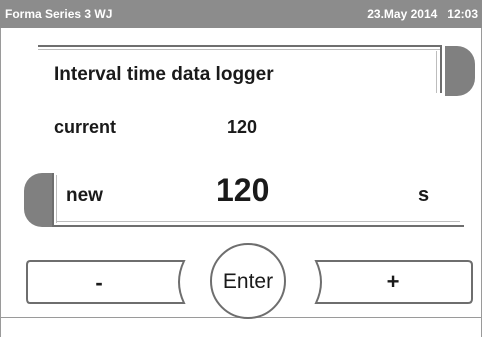  I want to click on device-name: Forma Series 3 WJ, so click(59, 14).